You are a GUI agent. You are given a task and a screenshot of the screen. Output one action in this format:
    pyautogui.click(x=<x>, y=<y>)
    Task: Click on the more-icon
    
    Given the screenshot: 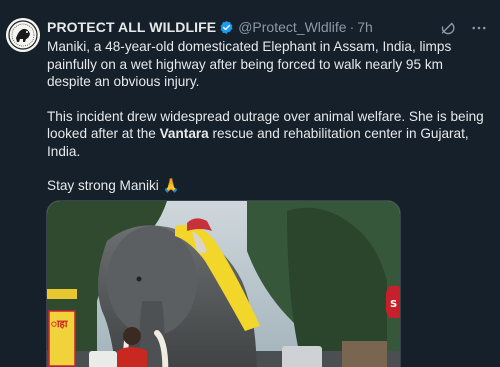 What is the action you would take?
    pyautogui.click(x=479, y=28)
    